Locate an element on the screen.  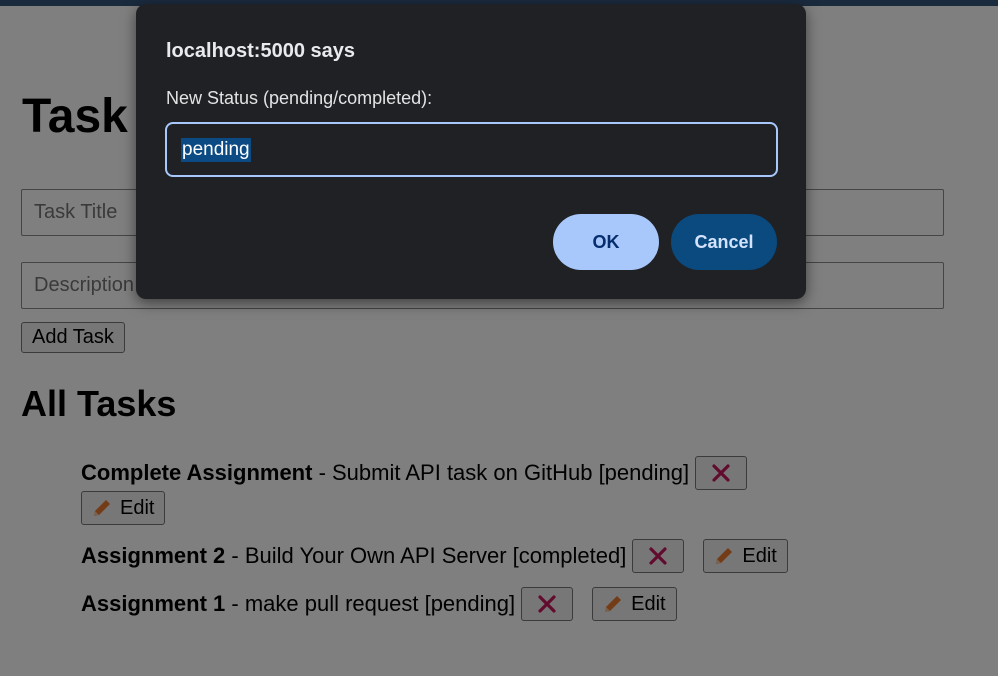
cancel-button: Cancel is located at coordinates (724, 242).